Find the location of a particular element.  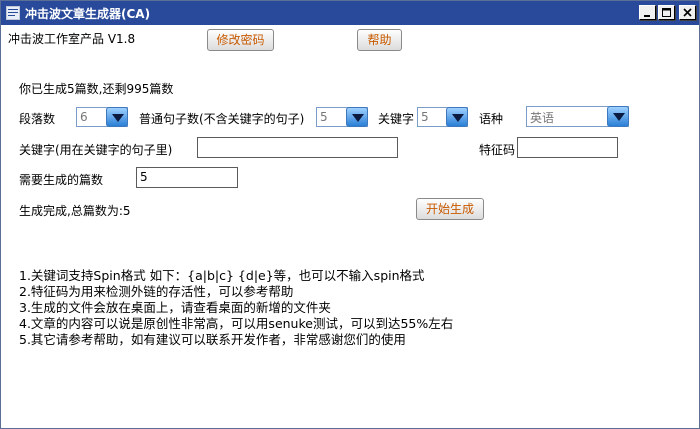

keyword-sentence-input is located at coordinates (297, 147).